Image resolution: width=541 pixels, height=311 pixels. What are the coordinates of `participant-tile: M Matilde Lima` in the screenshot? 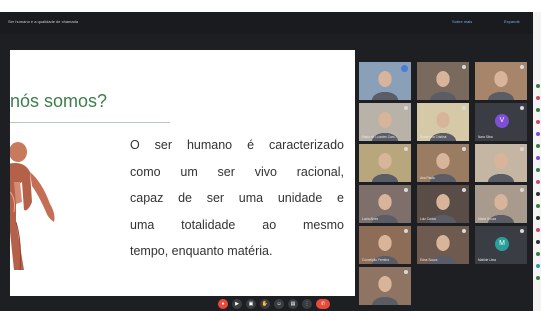 It's located at (501, 245).